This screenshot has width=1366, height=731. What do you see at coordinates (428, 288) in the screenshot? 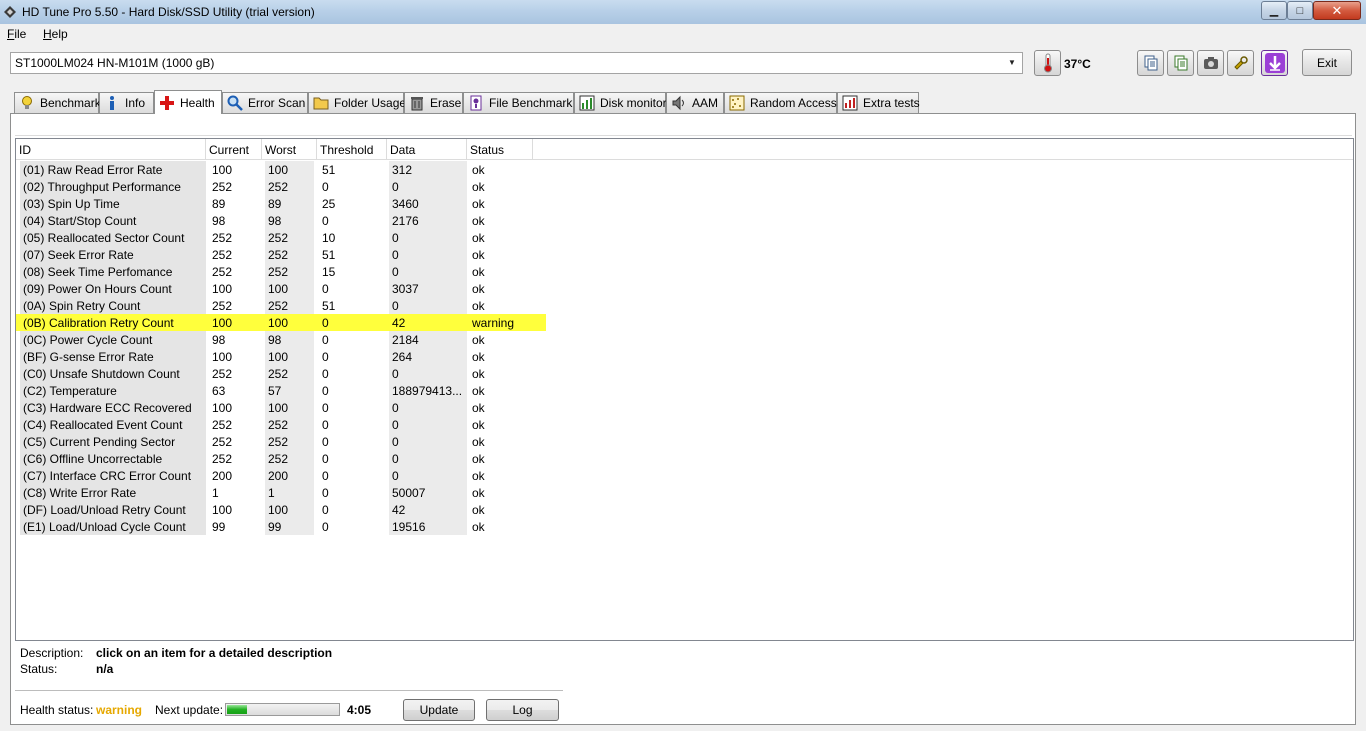
I see `cell-data: 3037` at bounding box center [428, 288].